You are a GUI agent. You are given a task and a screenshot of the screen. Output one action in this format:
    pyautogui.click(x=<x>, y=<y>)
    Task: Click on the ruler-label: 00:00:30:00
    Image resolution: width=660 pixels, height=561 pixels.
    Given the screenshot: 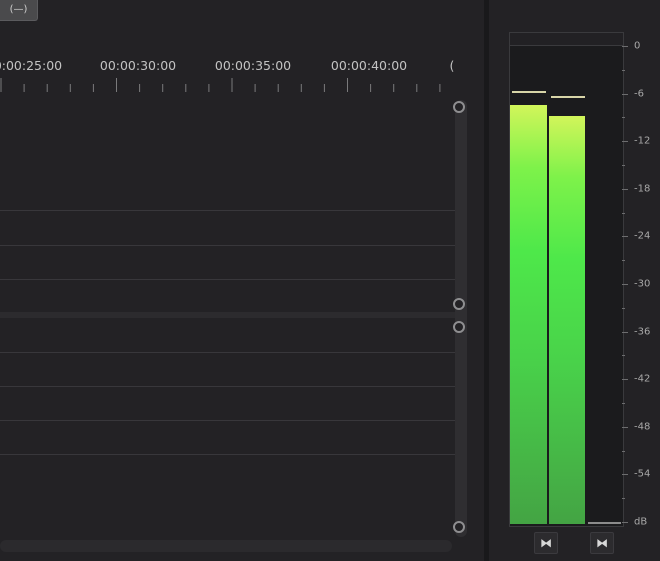 What is the action you would take?
    pyautogui.click(x=138, y=65)
    